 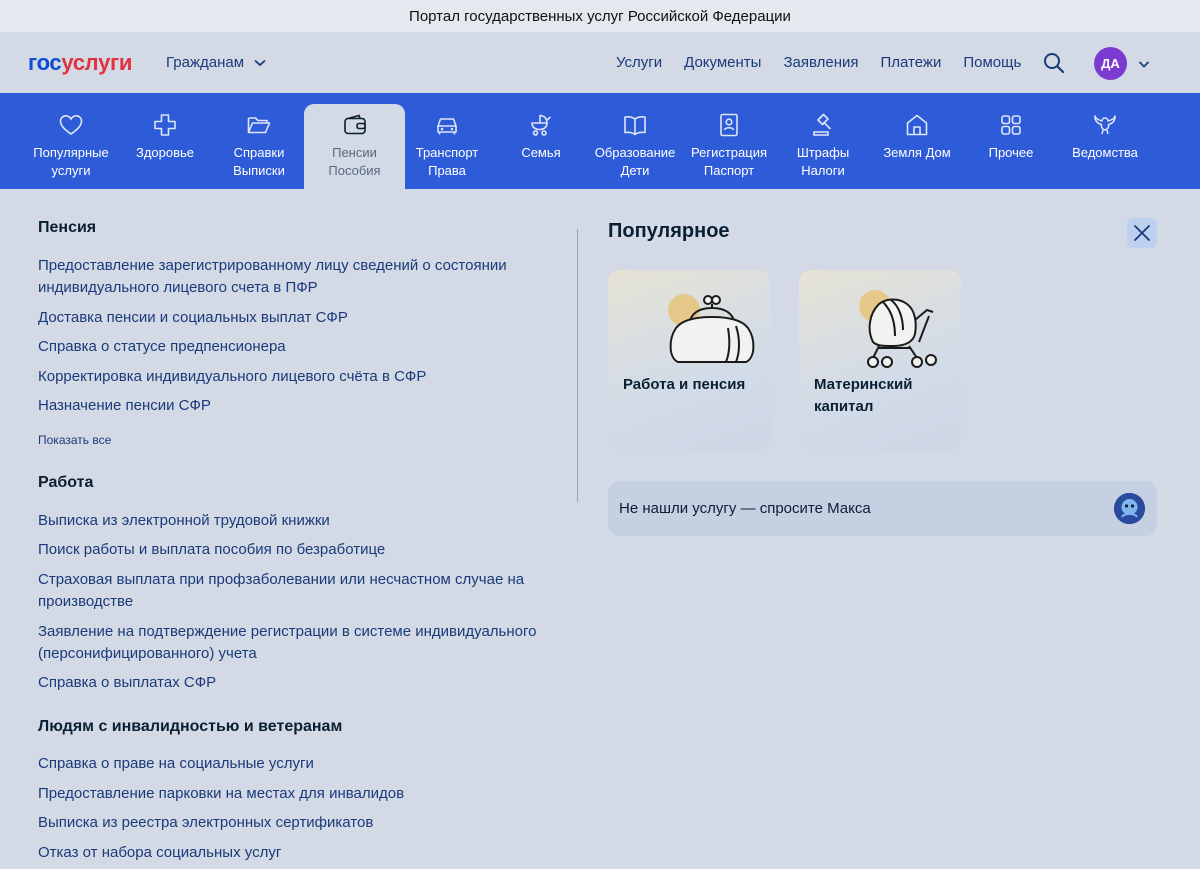 I want to click on stroller-icon, so click(x=541, y=125).